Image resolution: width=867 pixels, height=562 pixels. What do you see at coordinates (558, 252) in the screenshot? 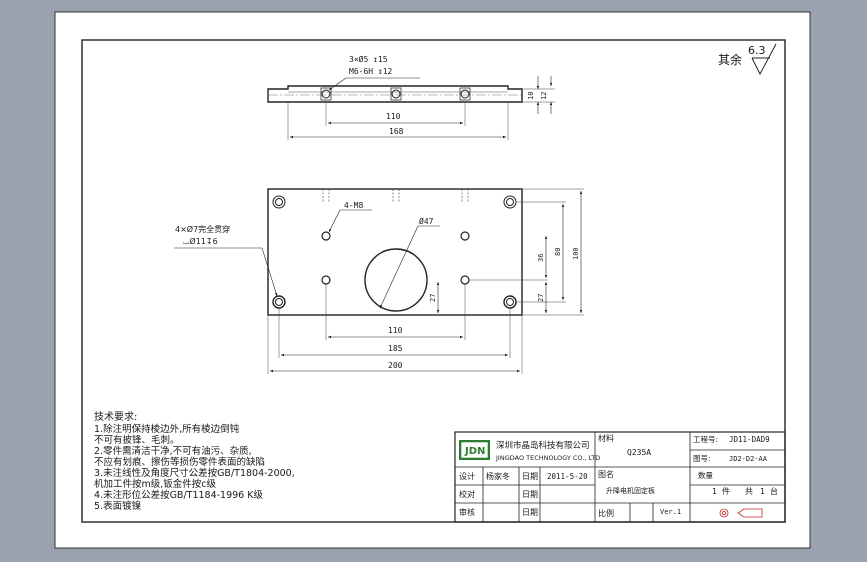
I see `dim-front-80: 80` at bounding box center [558, 252].